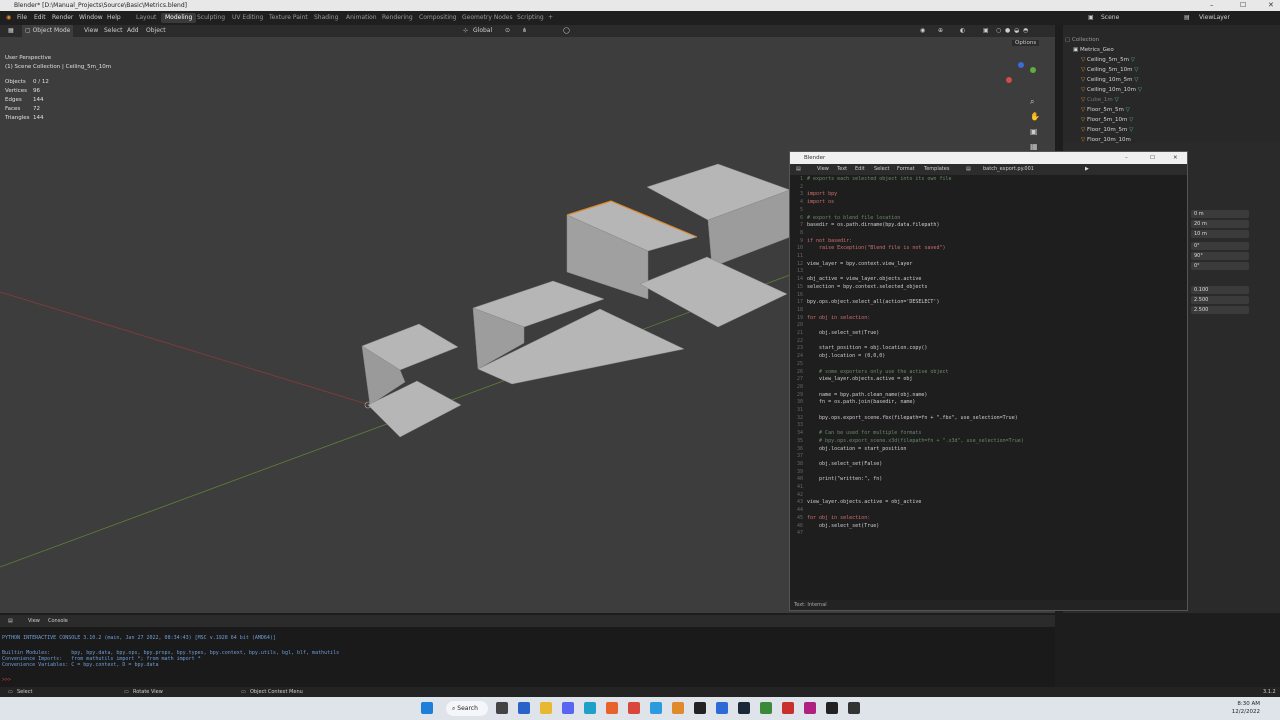  I want to click on run-script-icon: ▶, so click(1087, 169).